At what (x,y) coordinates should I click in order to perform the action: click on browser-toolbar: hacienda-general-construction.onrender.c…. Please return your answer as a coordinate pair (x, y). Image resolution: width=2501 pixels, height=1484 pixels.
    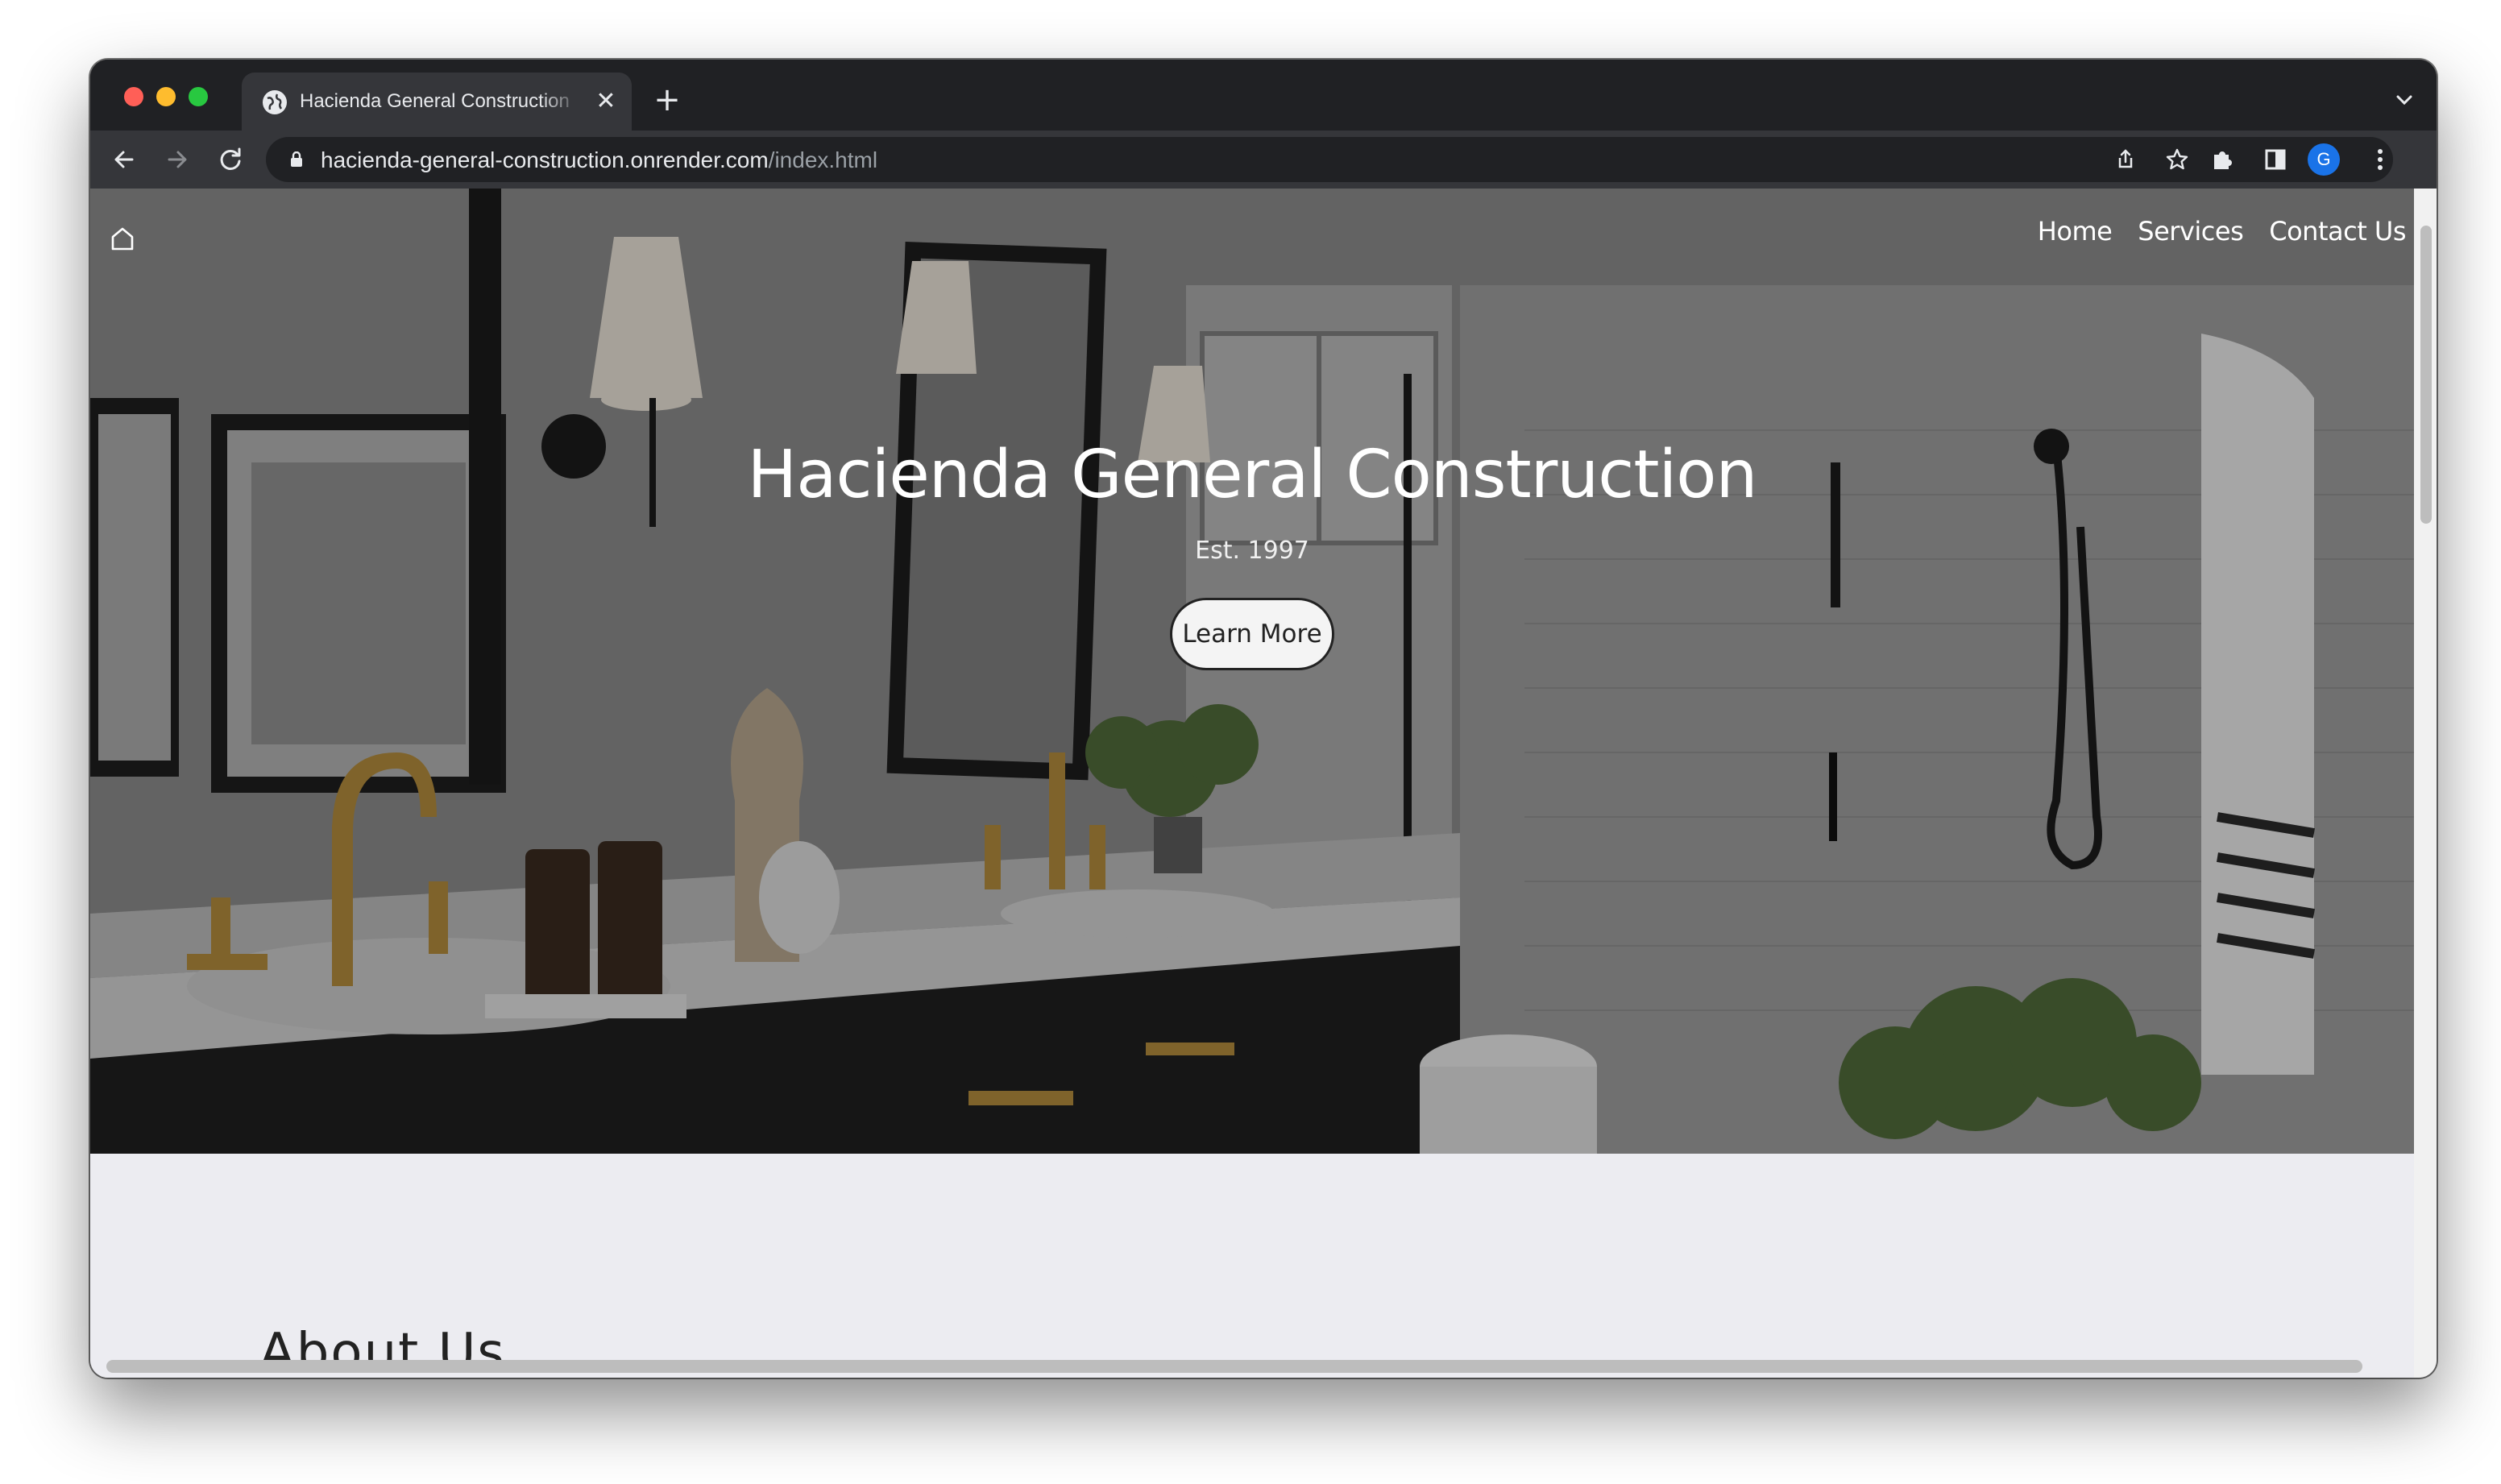
    Looking at the image, I should click on (1263, 160).